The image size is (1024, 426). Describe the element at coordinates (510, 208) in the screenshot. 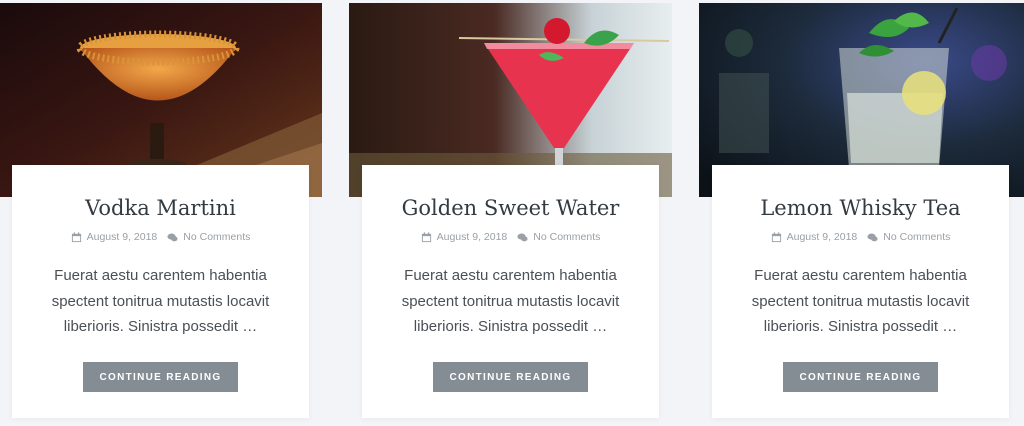

I see `post-title: Golden Sweet Water` at that location.